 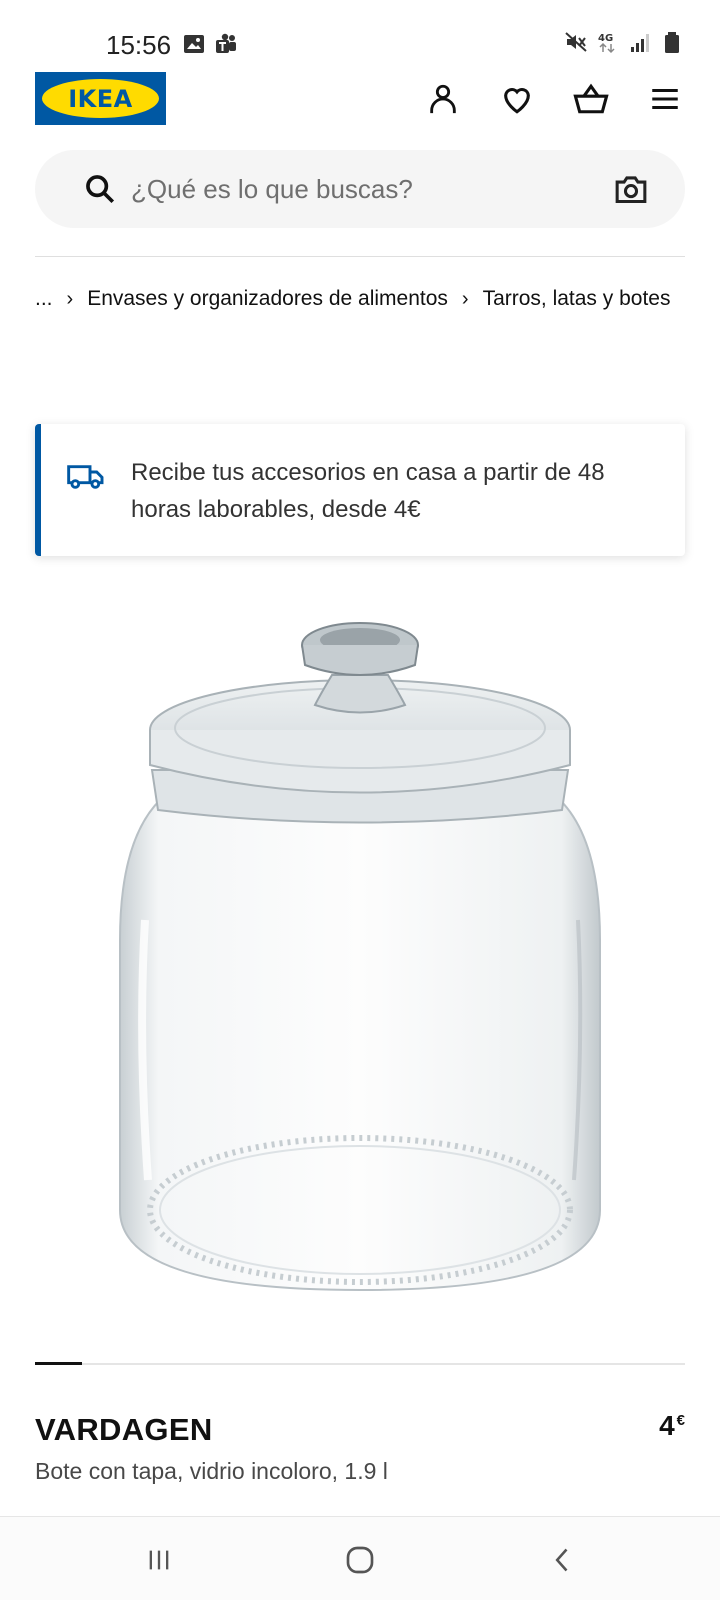 I want to click on teams-icon, so click(x=226, y=43).